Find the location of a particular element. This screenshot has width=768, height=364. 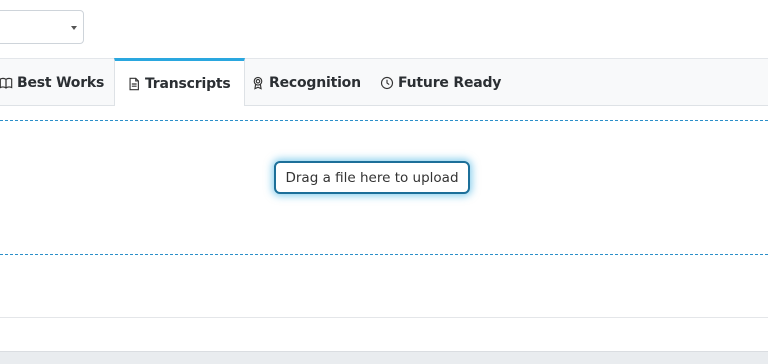

tab-recognition-label: Recognition is located at coordinates (315, 82).